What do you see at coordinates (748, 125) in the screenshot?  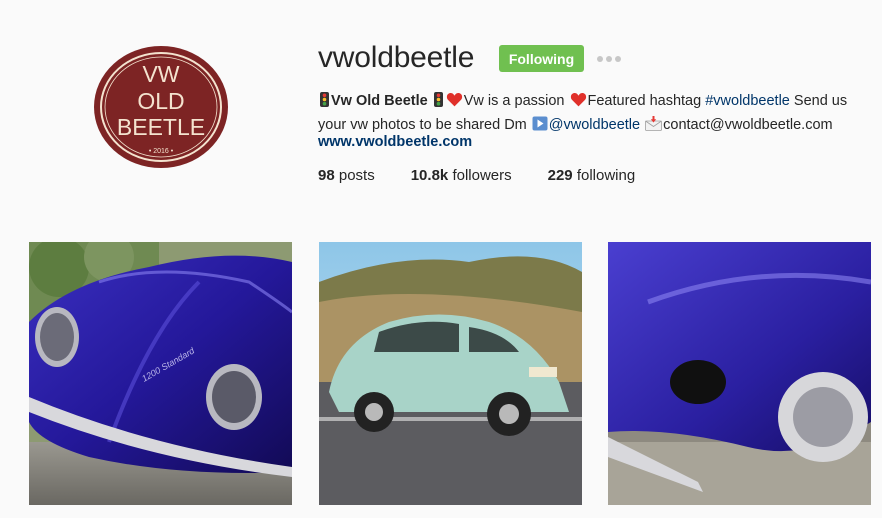 I see `bio-email: contact@vwoldbeetle.com` at bounding box center [748, 125].